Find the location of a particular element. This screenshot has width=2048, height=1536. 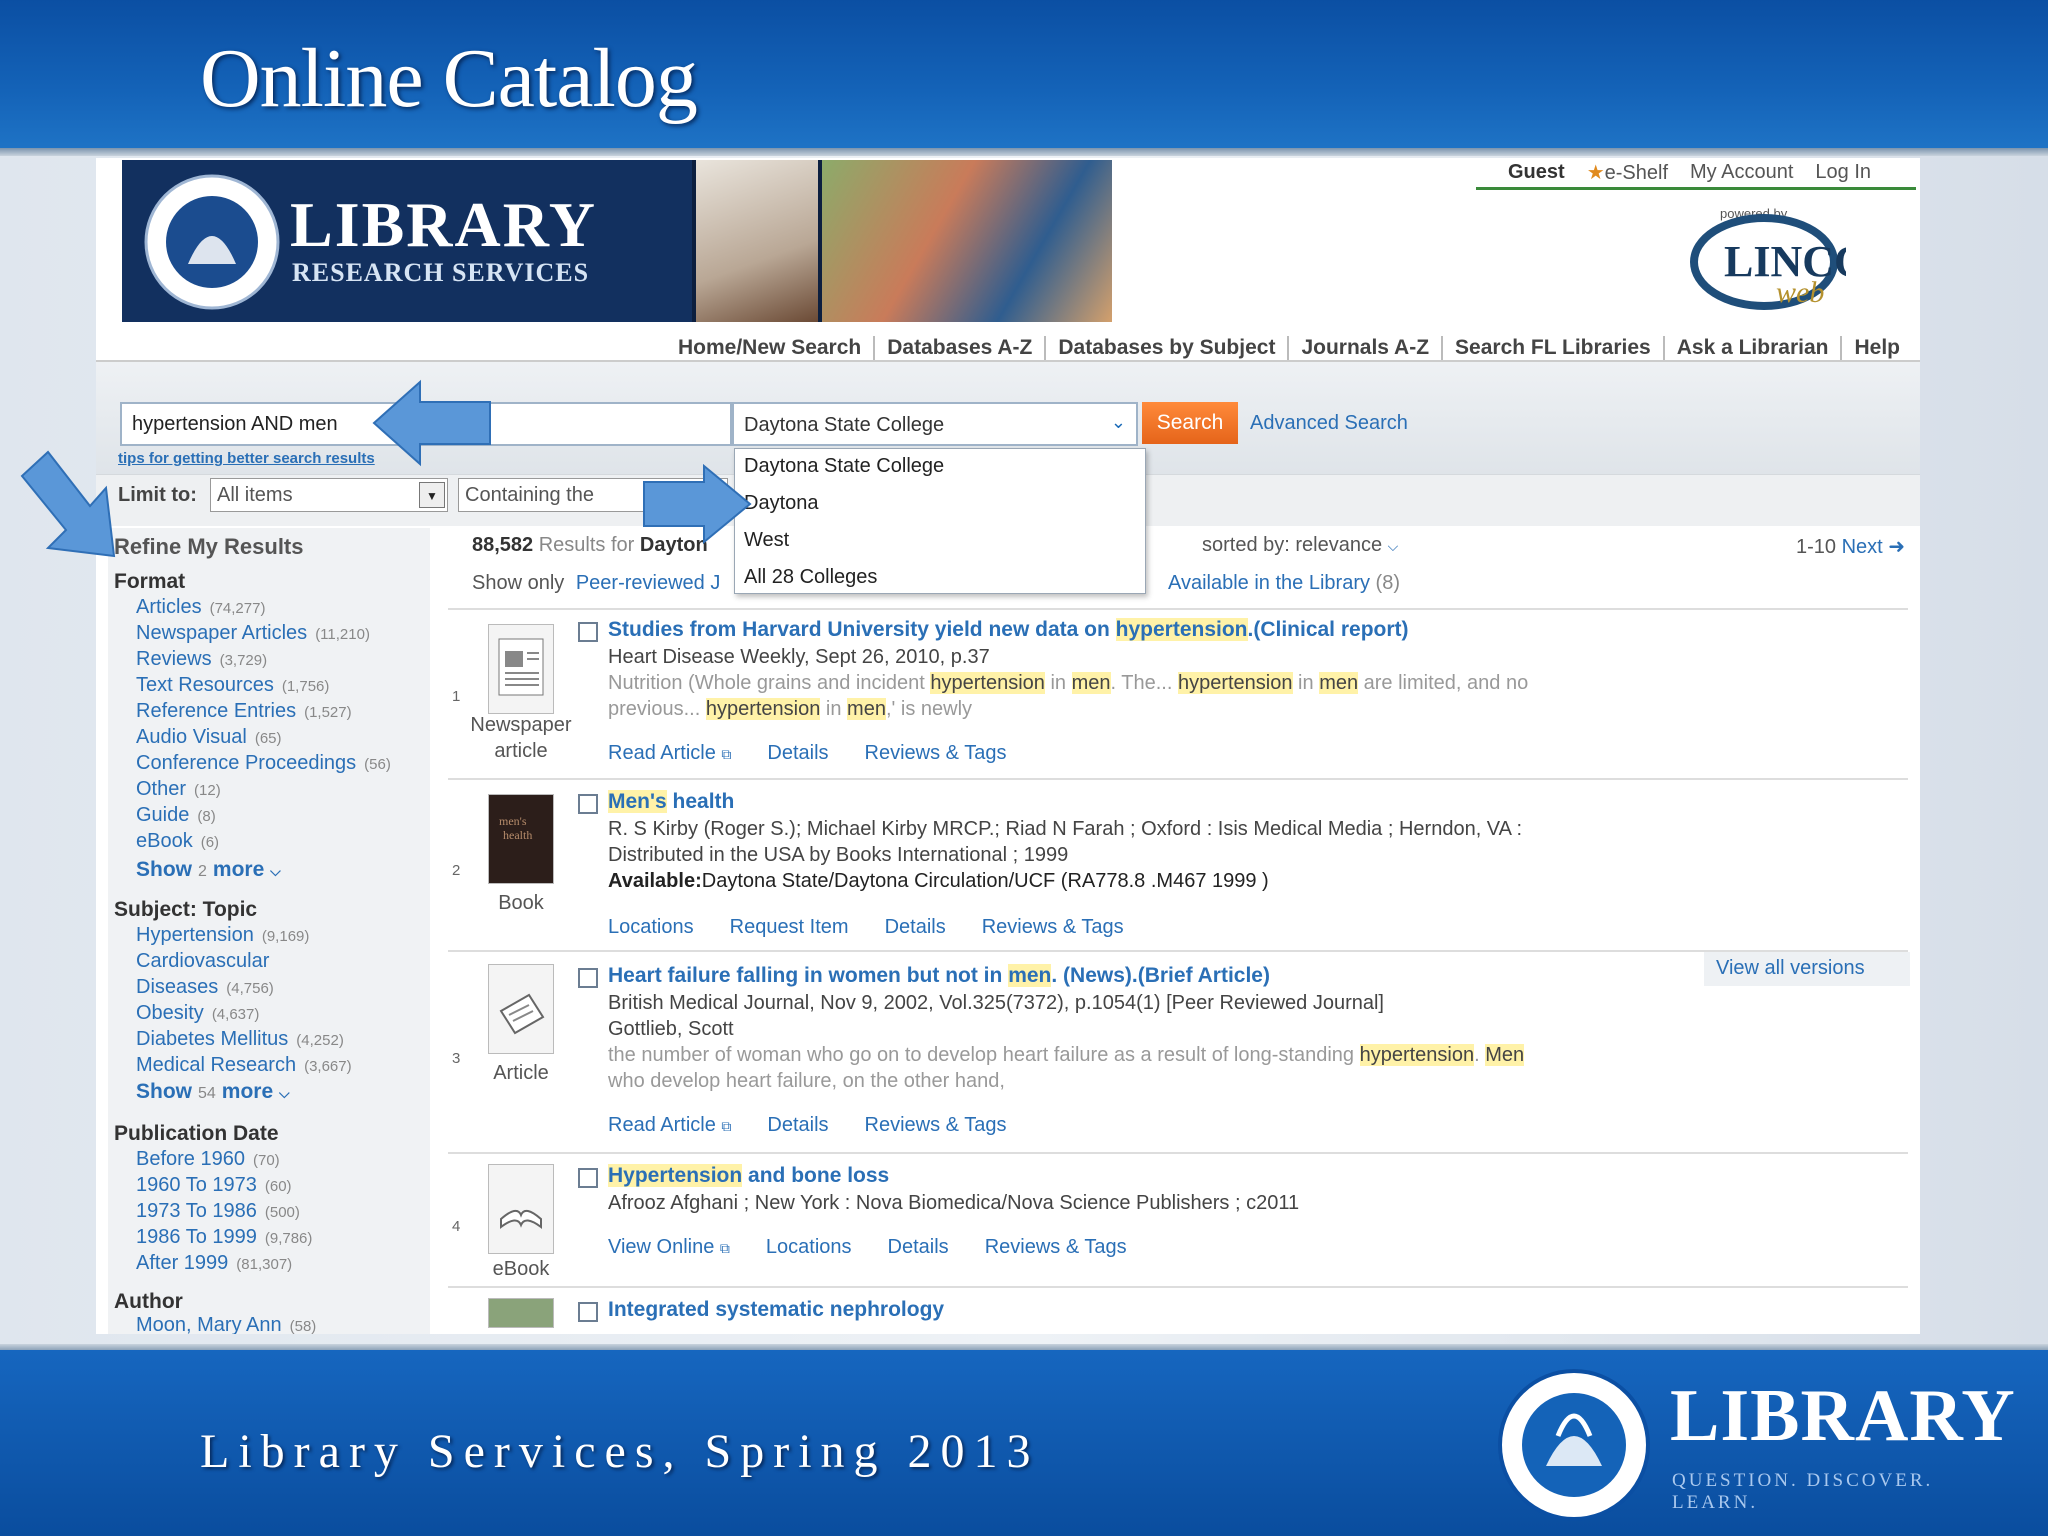

nav-journals-az: Journals A-Z is located at coordinates (1366, 348).